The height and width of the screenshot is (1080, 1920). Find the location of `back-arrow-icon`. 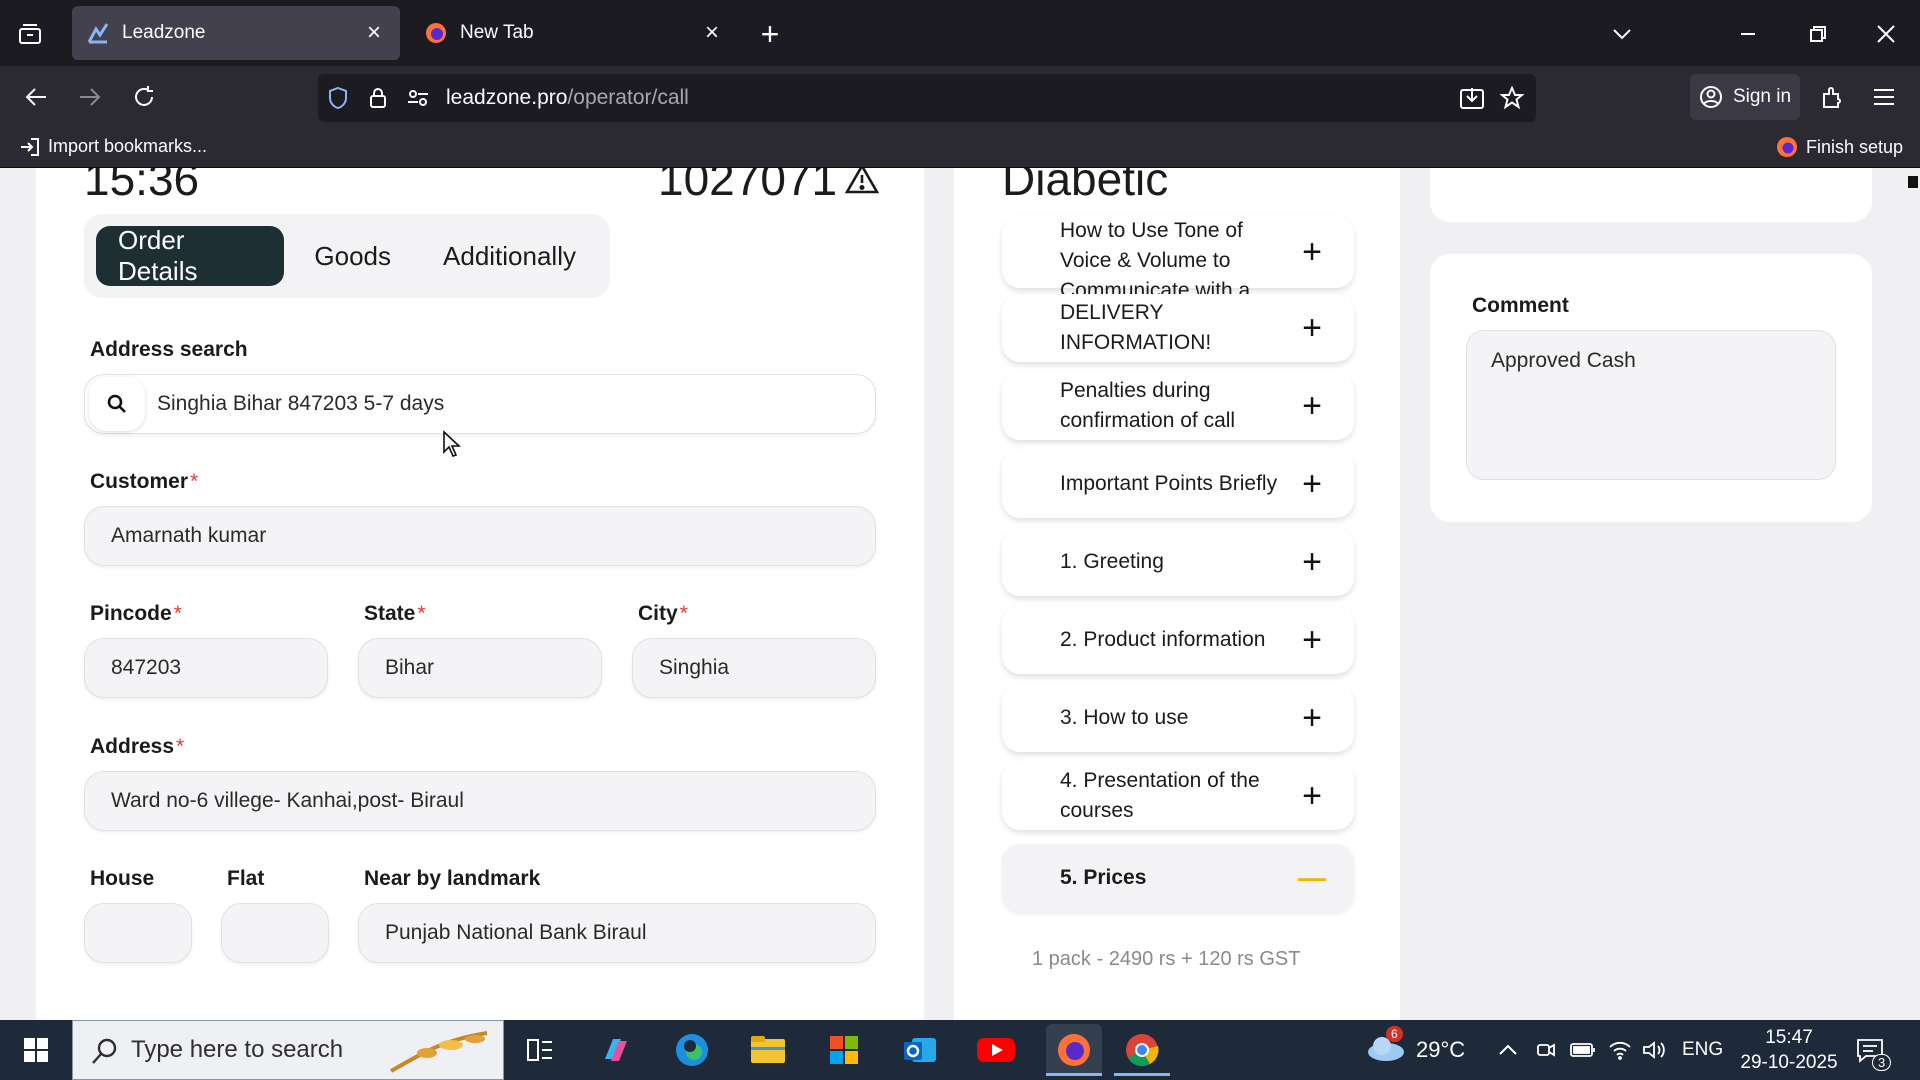

back-arrow-icon is located at coordinates (36, 97).